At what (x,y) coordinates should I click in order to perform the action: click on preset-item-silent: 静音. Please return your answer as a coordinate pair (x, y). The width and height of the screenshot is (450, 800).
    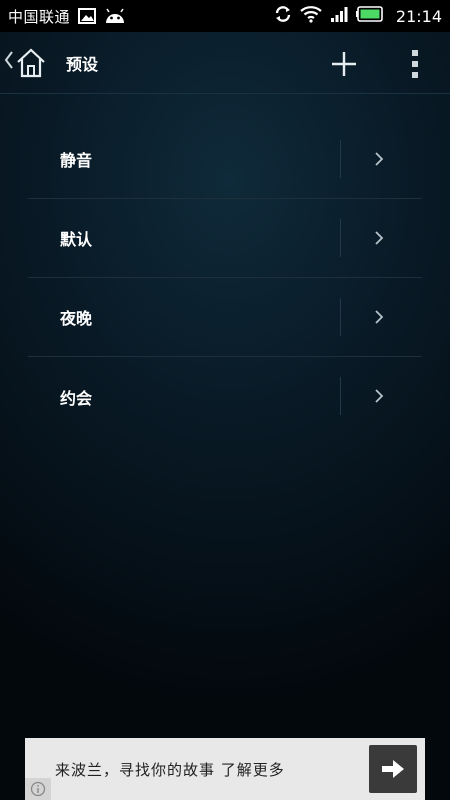
    Looking at the image, I should click on (225, 159).